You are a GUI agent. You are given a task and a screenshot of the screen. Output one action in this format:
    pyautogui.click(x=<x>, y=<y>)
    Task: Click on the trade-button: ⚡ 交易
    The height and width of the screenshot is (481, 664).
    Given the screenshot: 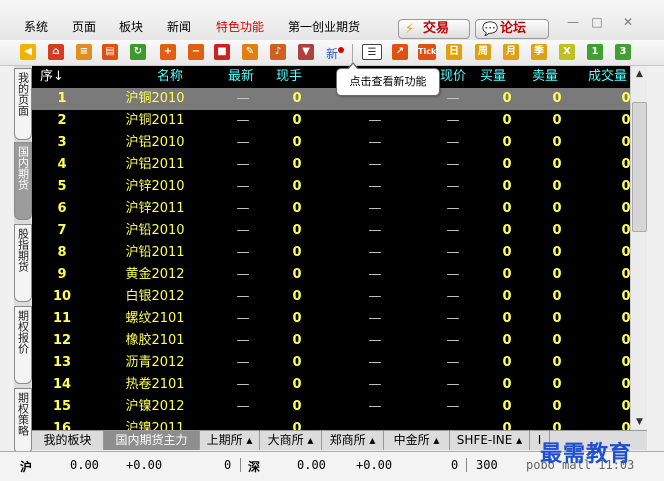 What is the action you would take?
    pyautogui.click(x=434, y=29)
    